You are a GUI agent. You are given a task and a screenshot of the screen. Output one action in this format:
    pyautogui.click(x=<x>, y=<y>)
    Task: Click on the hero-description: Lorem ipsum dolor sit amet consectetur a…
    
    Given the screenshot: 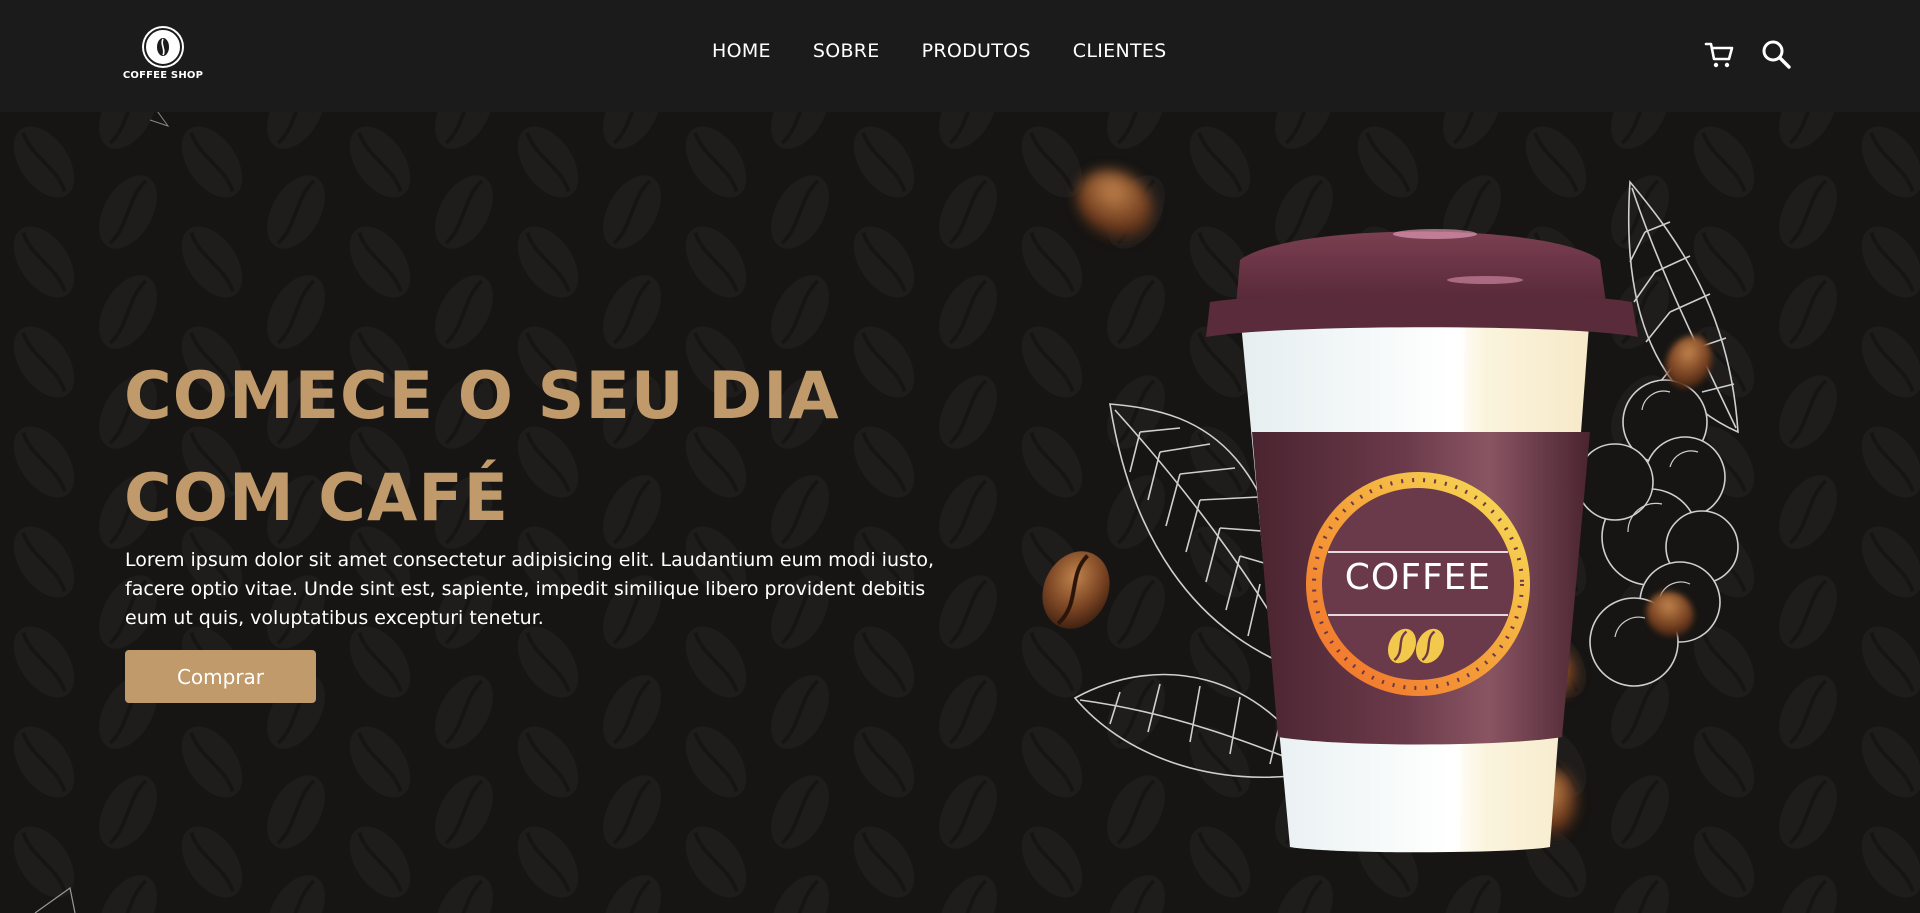 What is the action you would take?
    pyautogui.click(x=530, y=589)
    